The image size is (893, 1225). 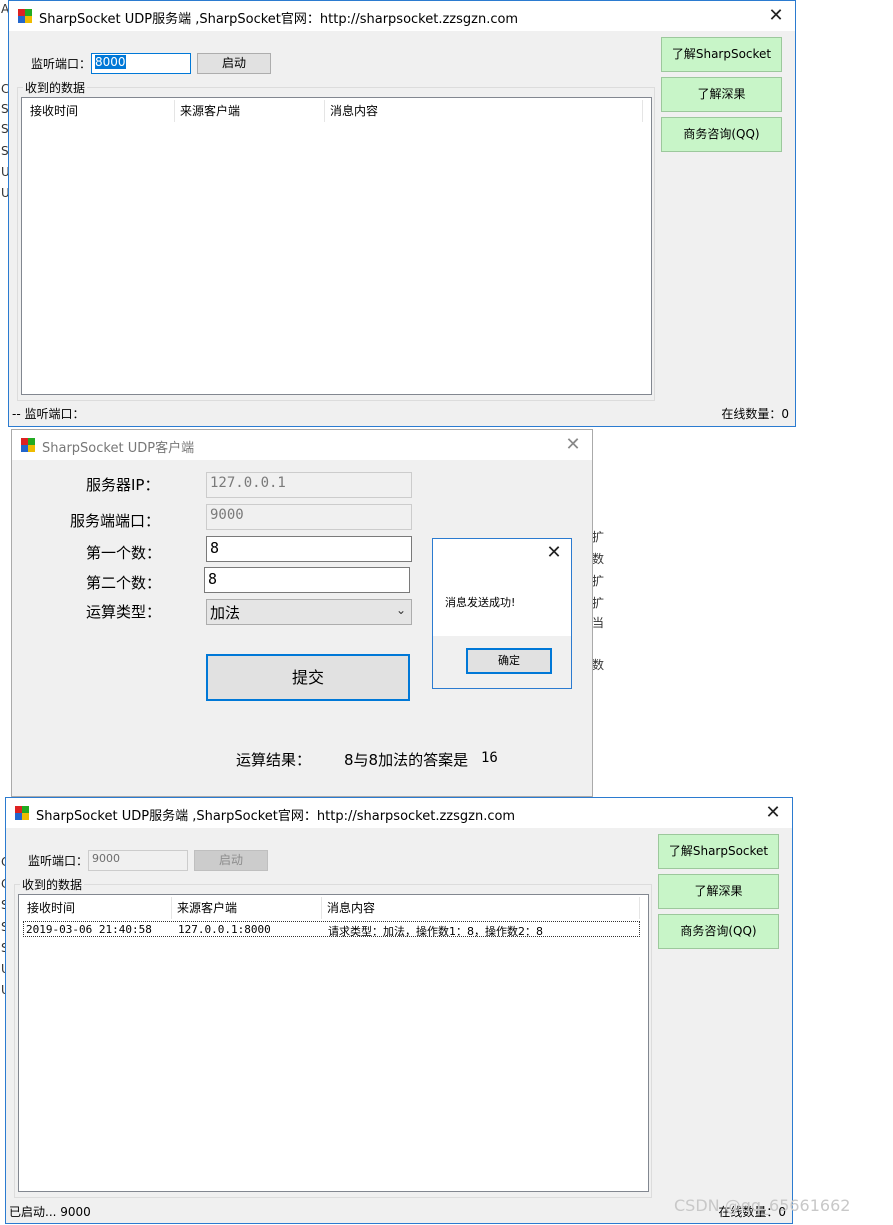 What do you see at coordinates (480, 602) in the screenshot?
I see `message-text: 消息发送成功!` at bounding box center [480, 602].